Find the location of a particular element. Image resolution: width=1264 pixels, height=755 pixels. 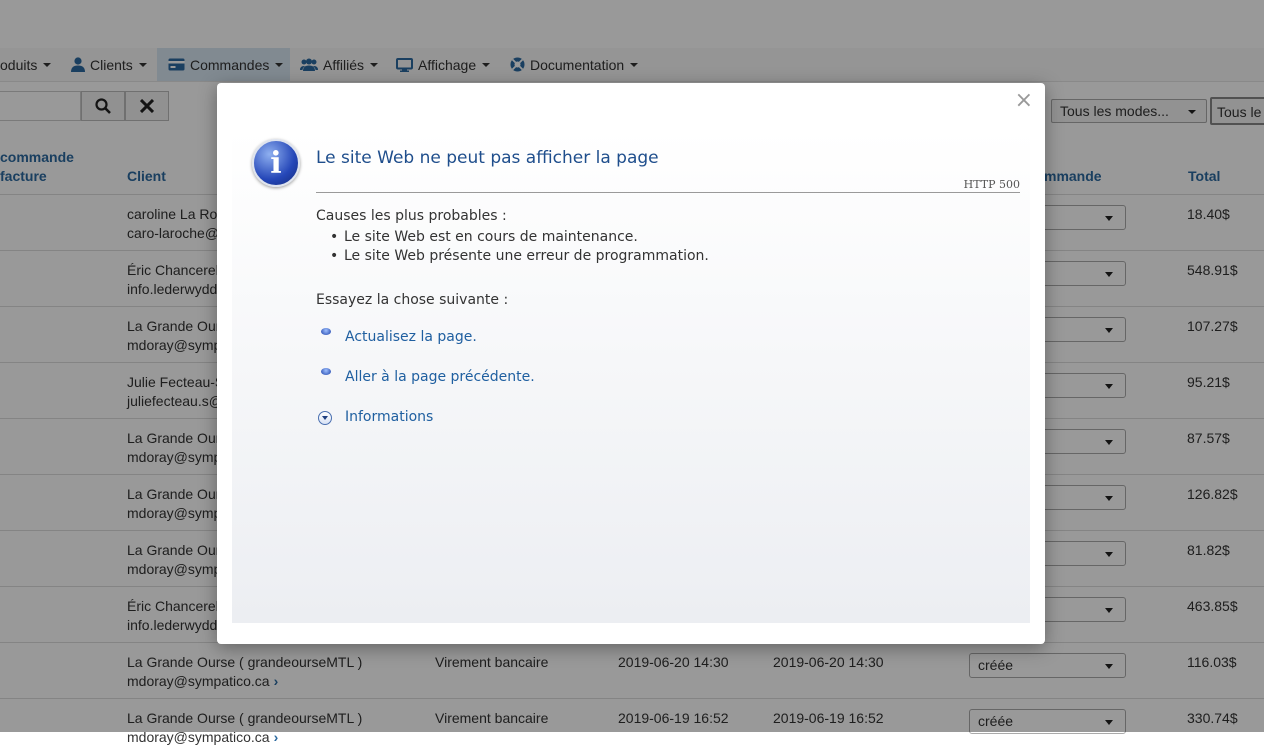

close-icon: × is located at coordinates (1024, 101).